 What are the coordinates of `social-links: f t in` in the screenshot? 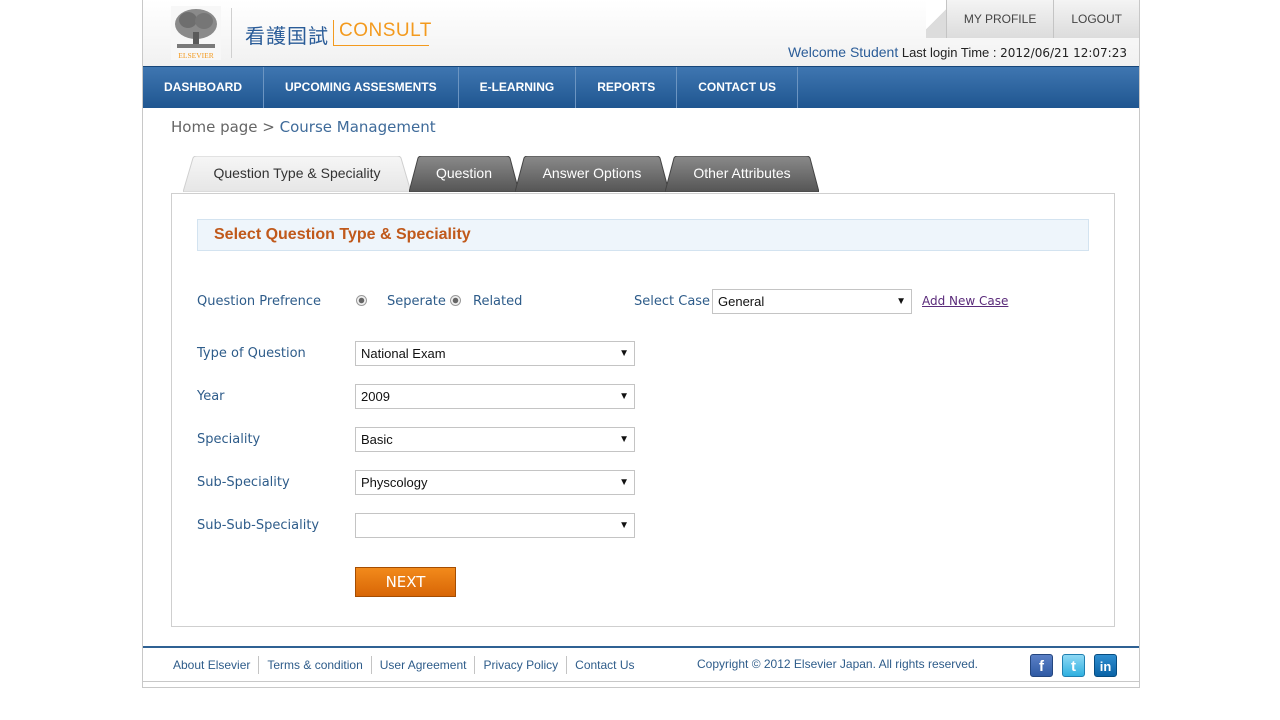 It's located at (1073, 665).